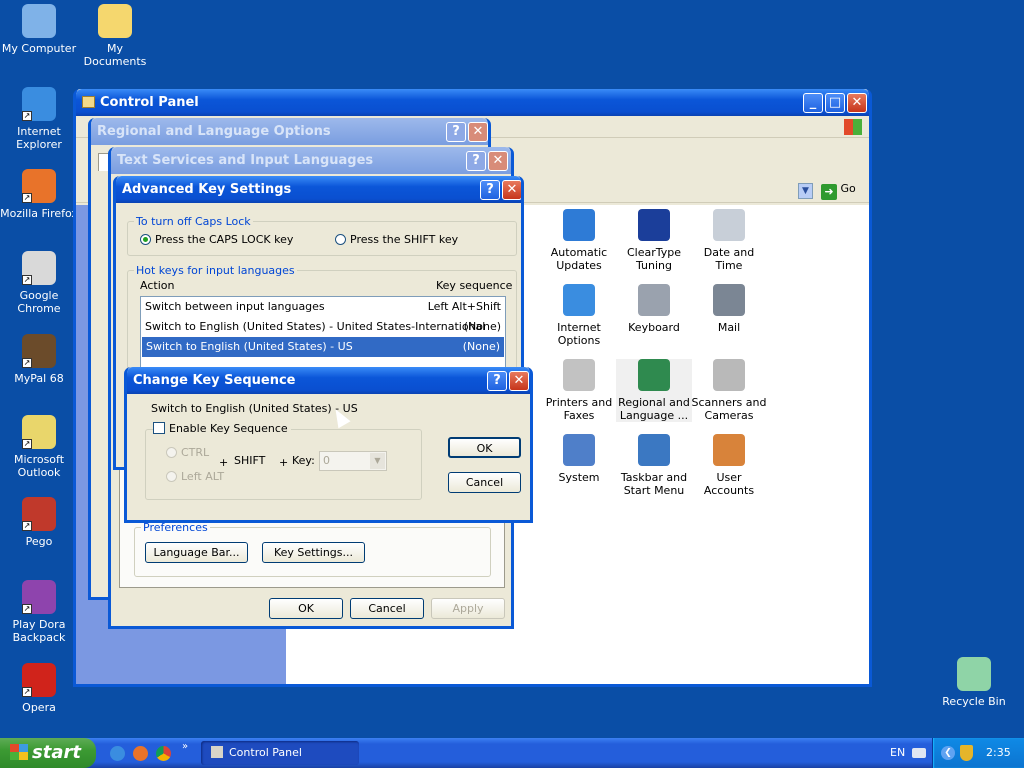 This screenshot has height=768, width=1024. I want to click on desktop-icon-label: Mozilla Firefox, so click(39, 213).